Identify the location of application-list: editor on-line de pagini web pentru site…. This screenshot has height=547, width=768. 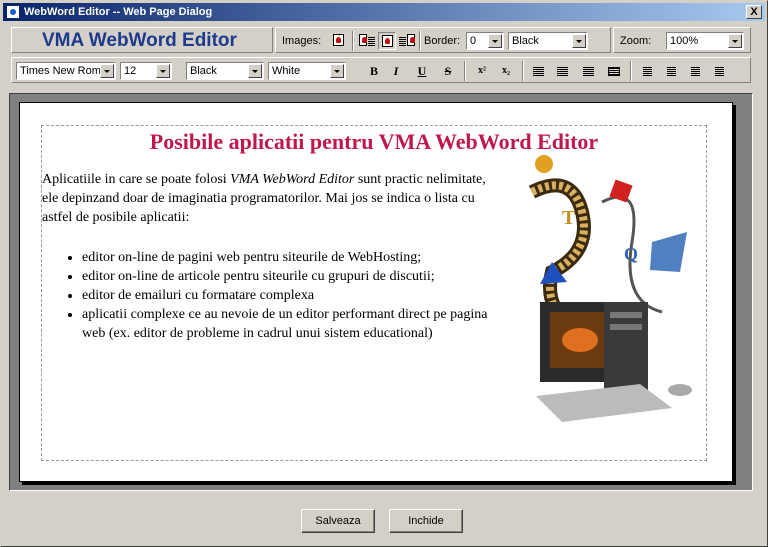
(277, 295).